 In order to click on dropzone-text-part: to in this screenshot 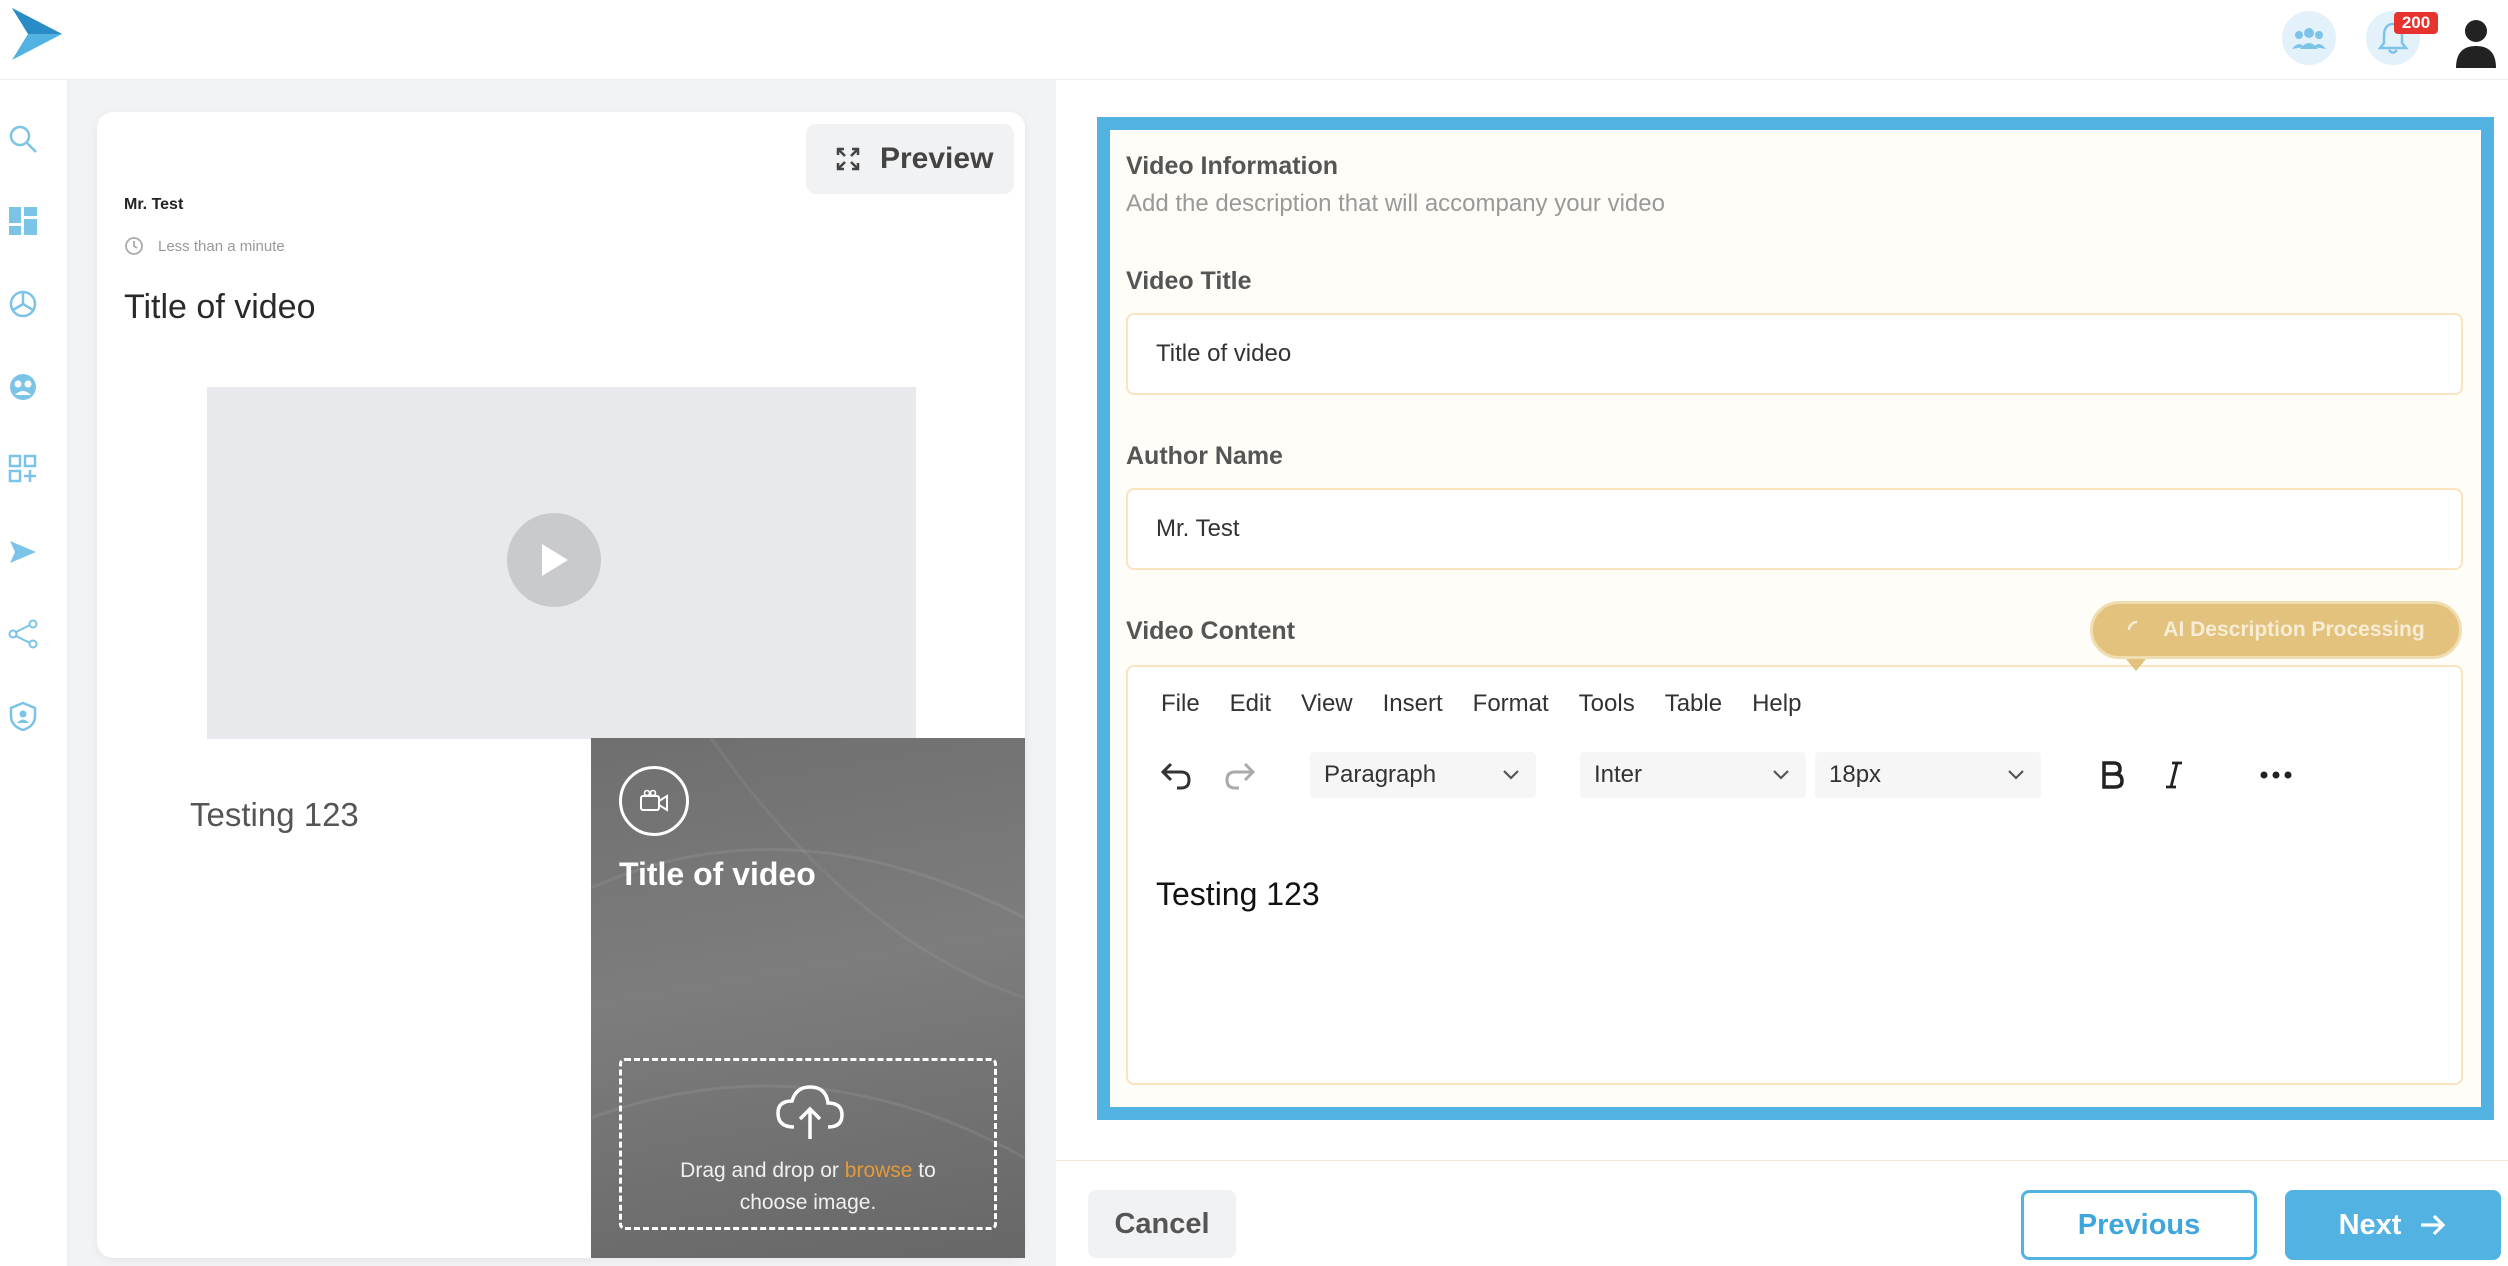, I will do `click(924, 1170)`.